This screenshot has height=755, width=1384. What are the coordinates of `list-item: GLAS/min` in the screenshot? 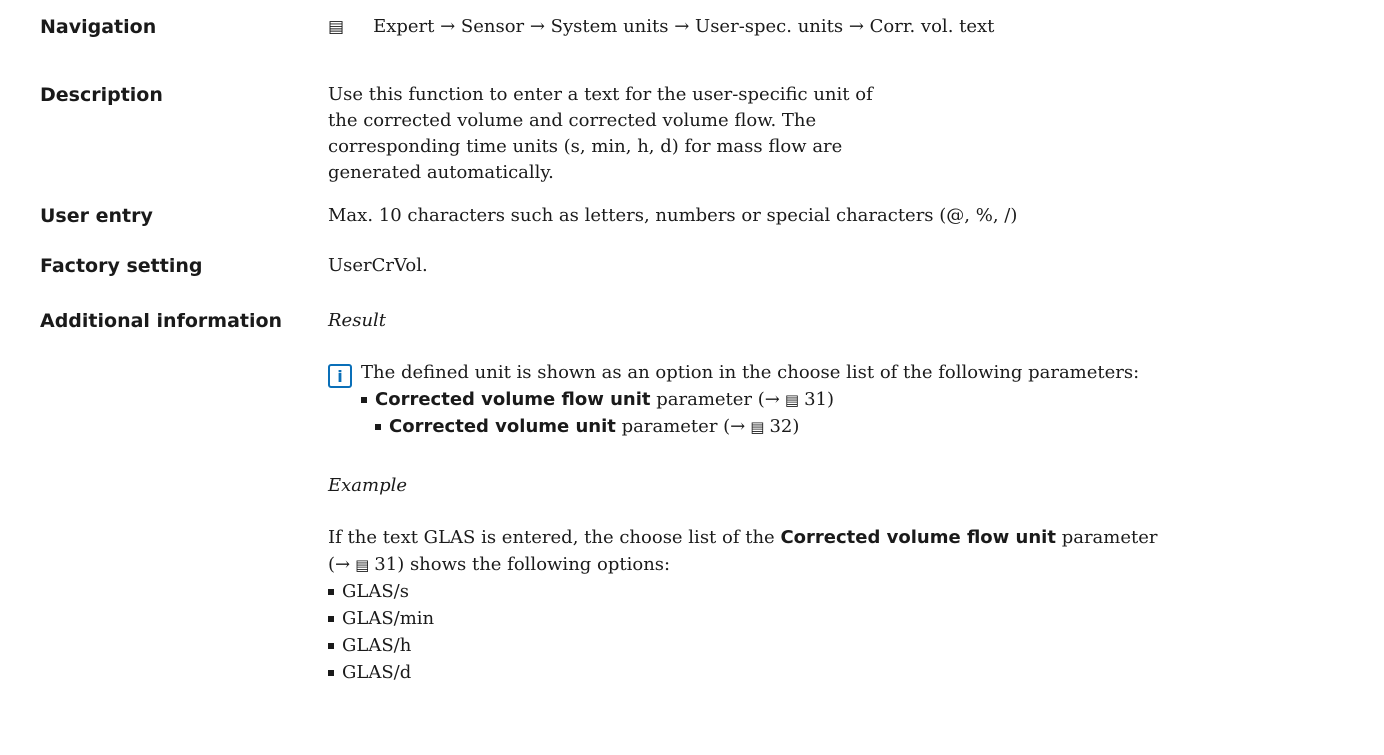 It's located at (381, 619).